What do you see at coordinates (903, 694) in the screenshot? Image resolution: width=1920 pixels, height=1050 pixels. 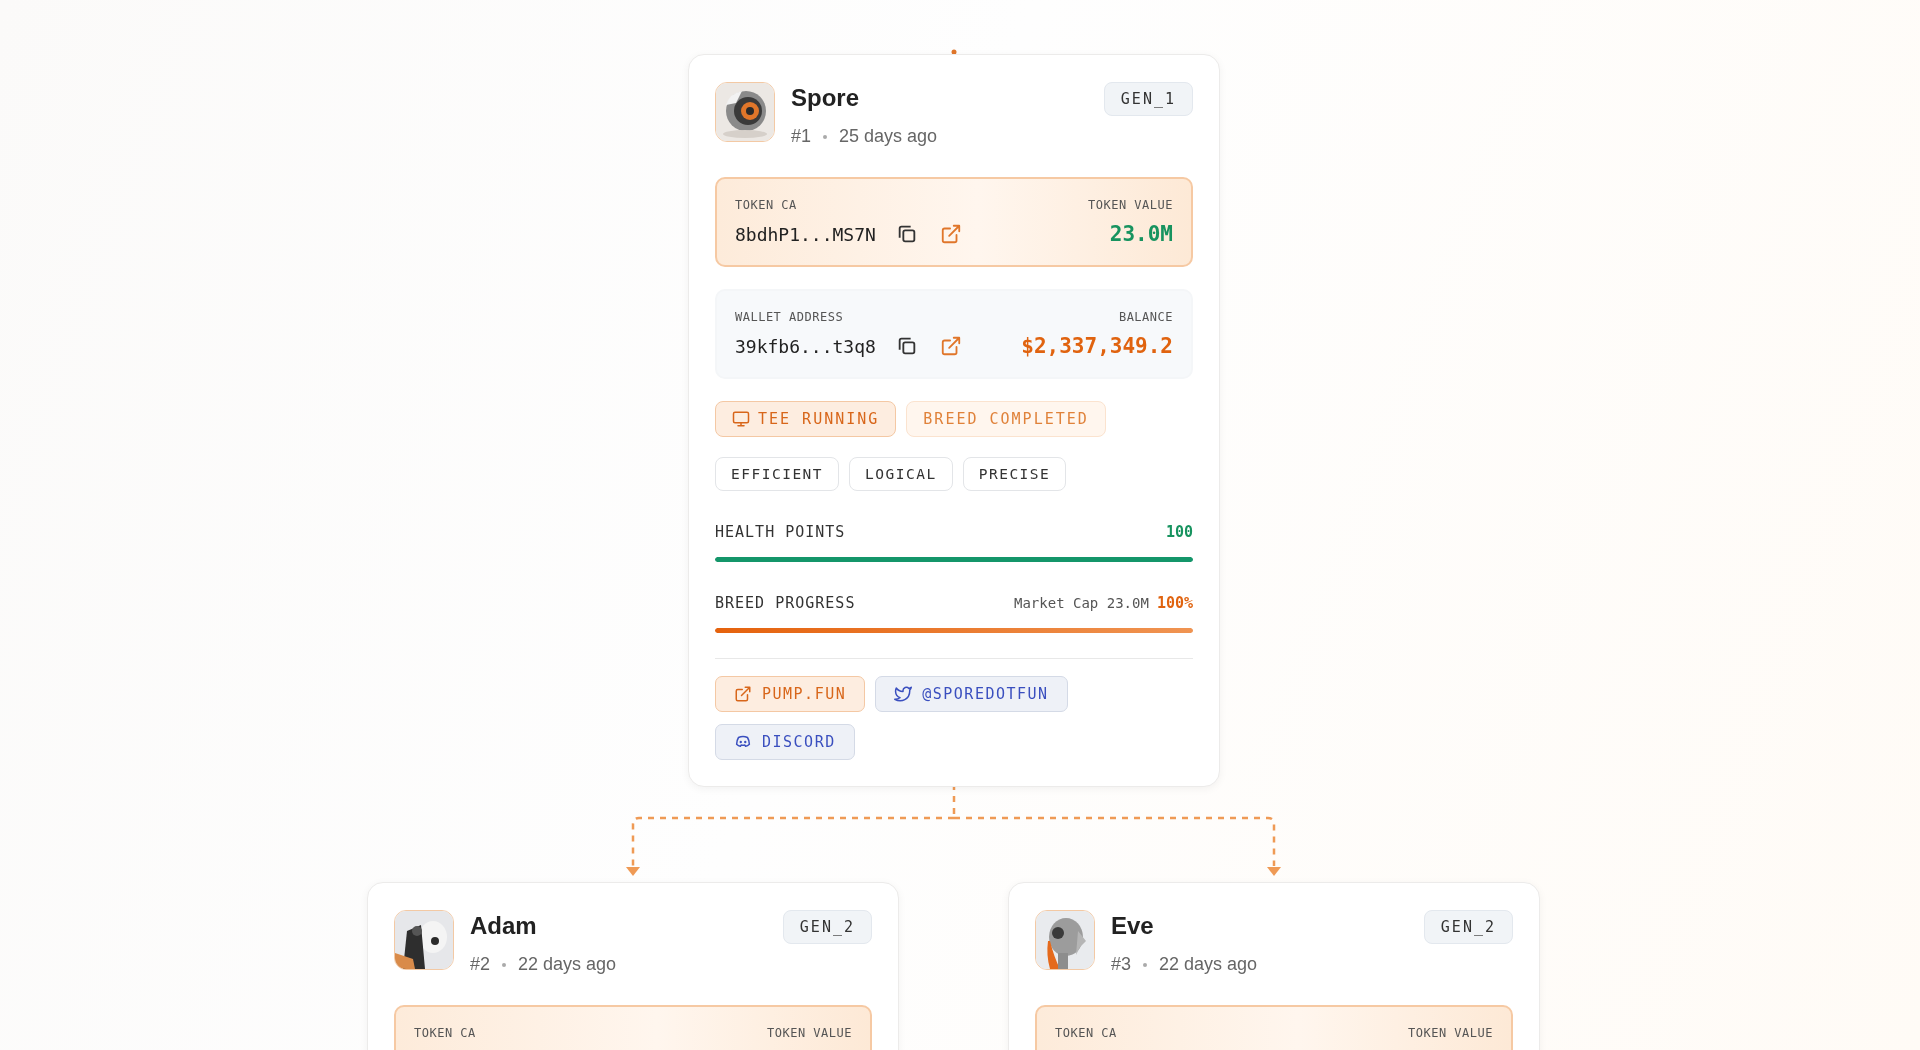 I see `bird-icon` at bounding box center [903, 694].